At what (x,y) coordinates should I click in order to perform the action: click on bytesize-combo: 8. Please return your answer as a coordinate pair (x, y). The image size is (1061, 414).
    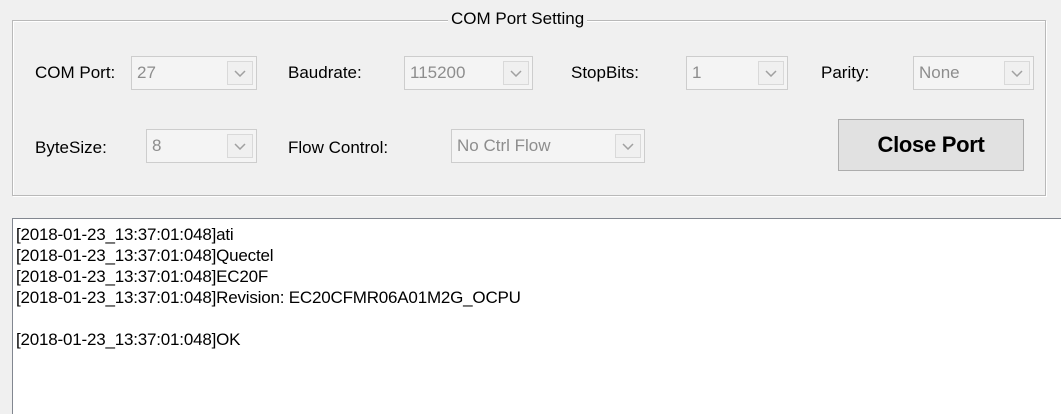
    Looking at the image, I should click on (201, 146).